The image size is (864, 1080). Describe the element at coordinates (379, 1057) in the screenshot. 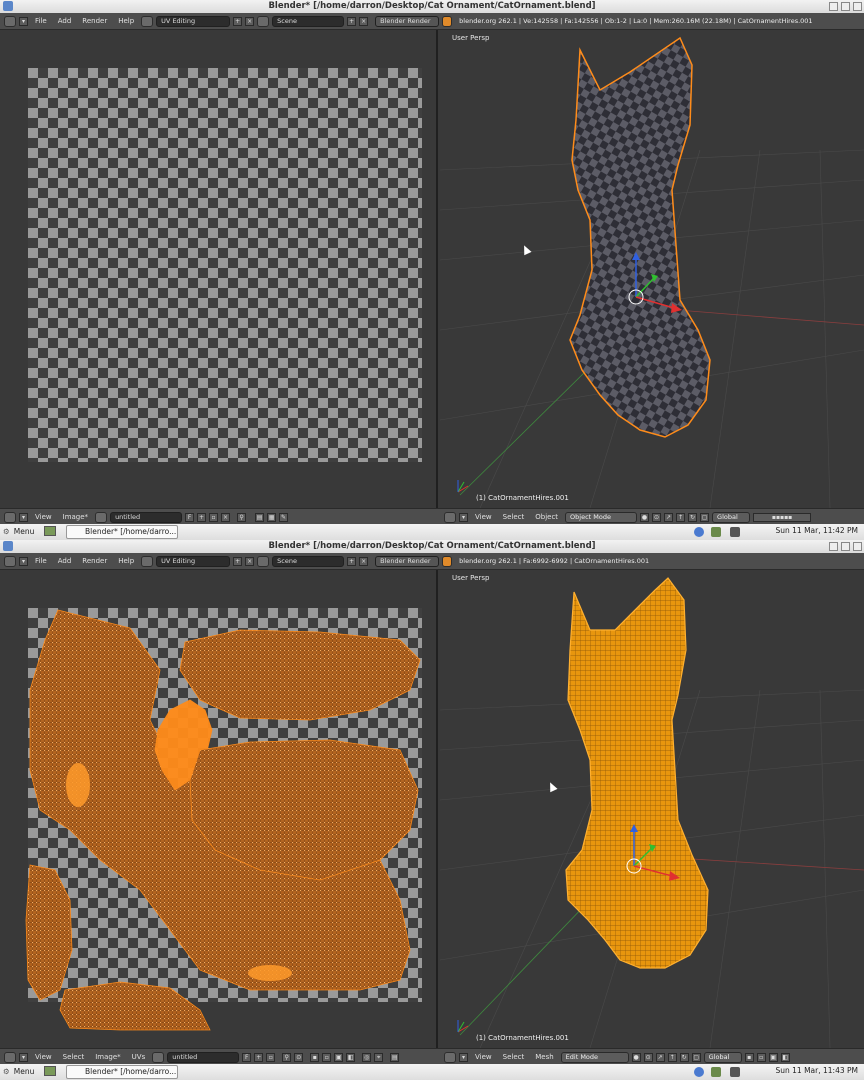

I see `snap-toggle-icon: ⌖` at that location.